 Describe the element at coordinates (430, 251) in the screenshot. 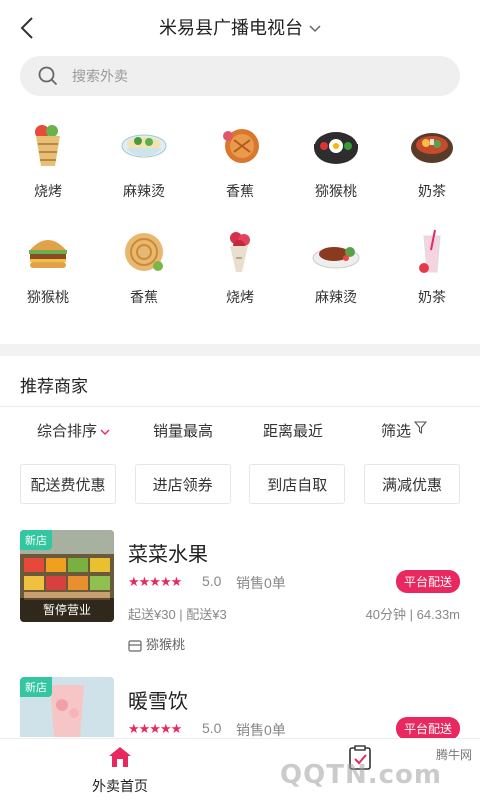

I see `milkshake-icon` at that location.